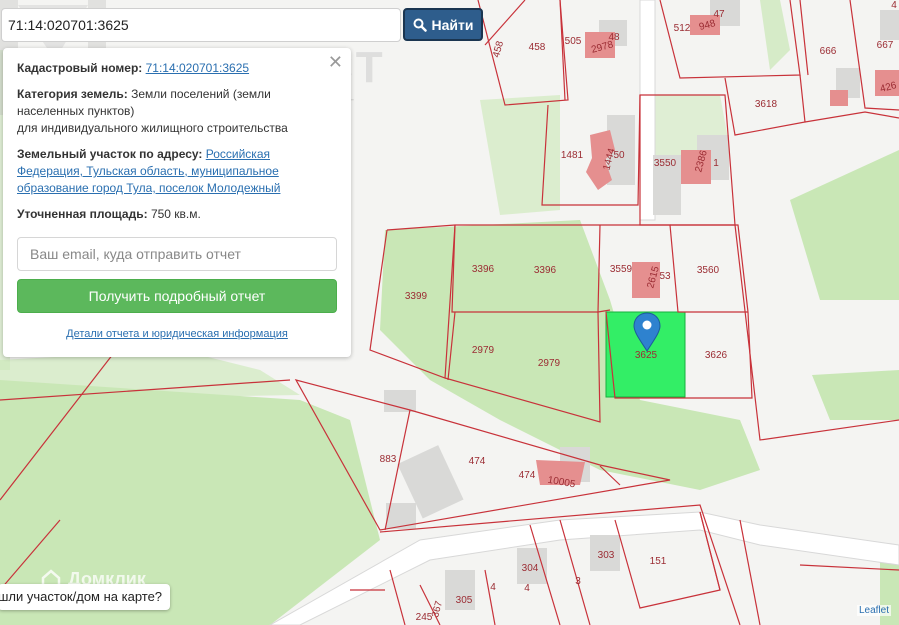 The width and height of the screenshot is (899, 625). What do you see at coordinates (578, 581) in the screenshot?
I see `parcel-label: 3` at bounding box center [578, 581].